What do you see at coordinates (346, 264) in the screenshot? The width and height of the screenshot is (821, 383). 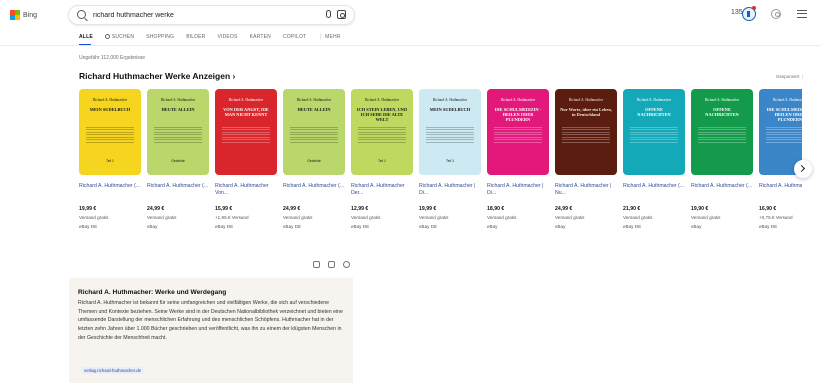 I see `share-icon` at bounding box center [346, 264].